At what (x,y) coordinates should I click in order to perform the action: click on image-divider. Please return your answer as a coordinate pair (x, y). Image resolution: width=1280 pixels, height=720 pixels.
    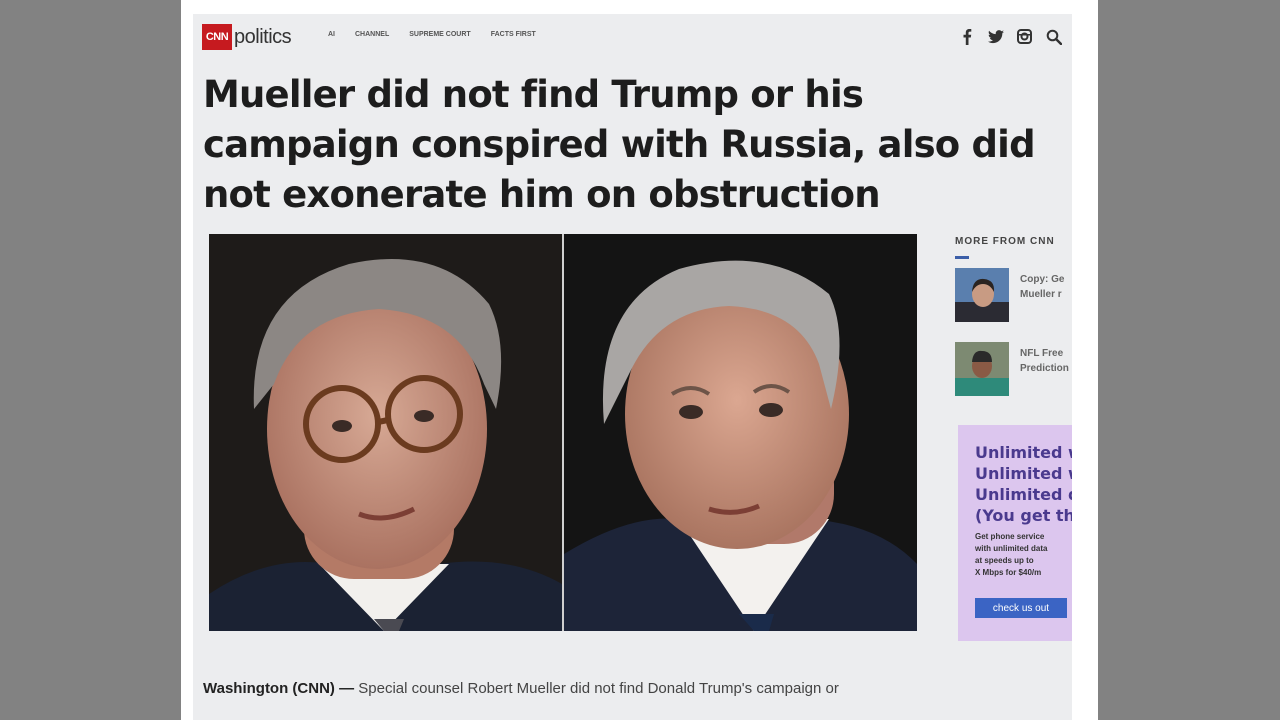
    Looking at the image, I should click on (563, 432).